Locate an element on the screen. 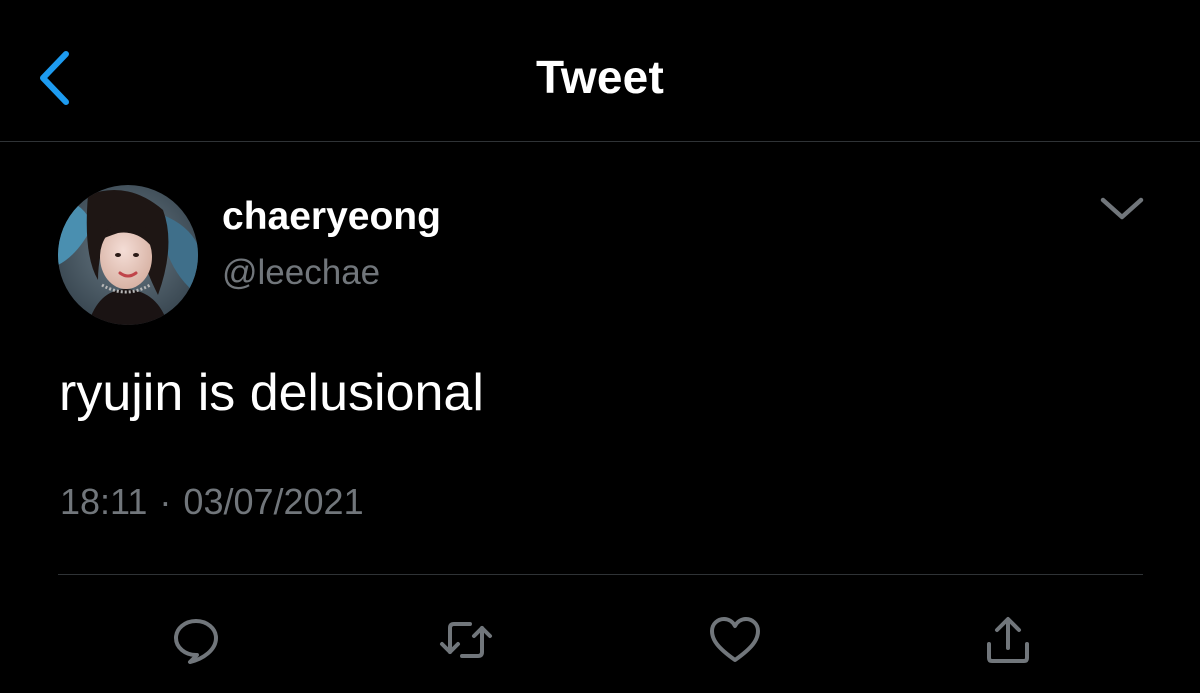  reply-icon is located at coordinates (196, 641).